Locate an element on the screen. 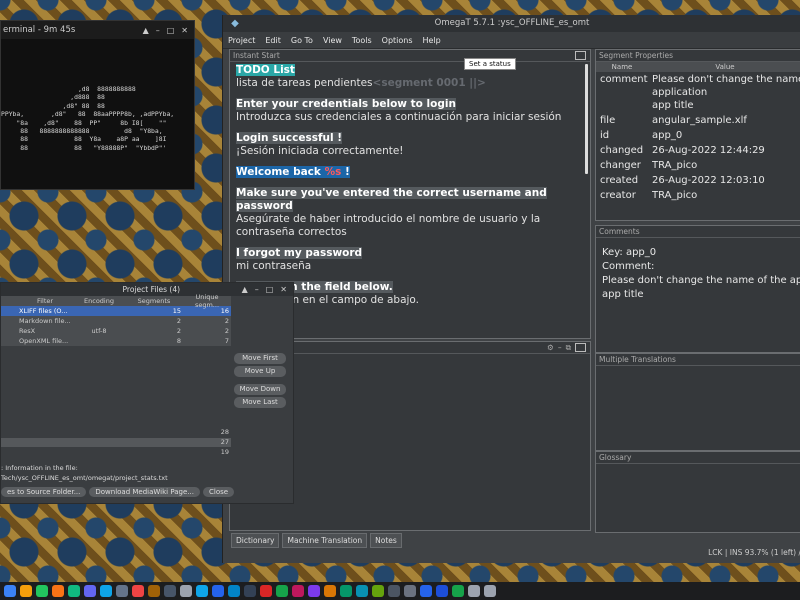 This screenshot has height=600, width=800. chrome-icon is located at coordinates (138, 591).